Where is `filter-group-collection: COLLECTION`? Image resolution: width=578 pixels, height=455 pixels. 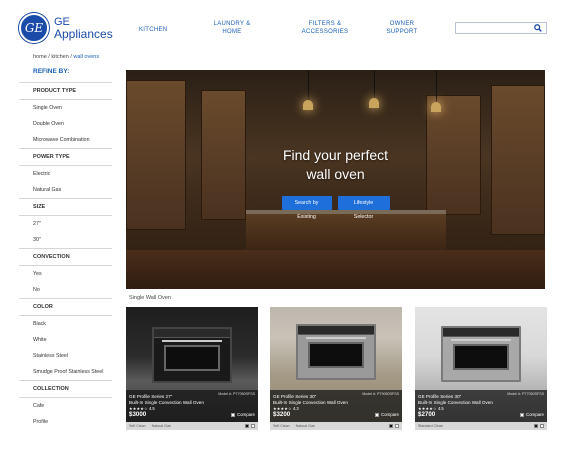
filter-group-collection: COLLECTION is located at coordinates (65, 389).